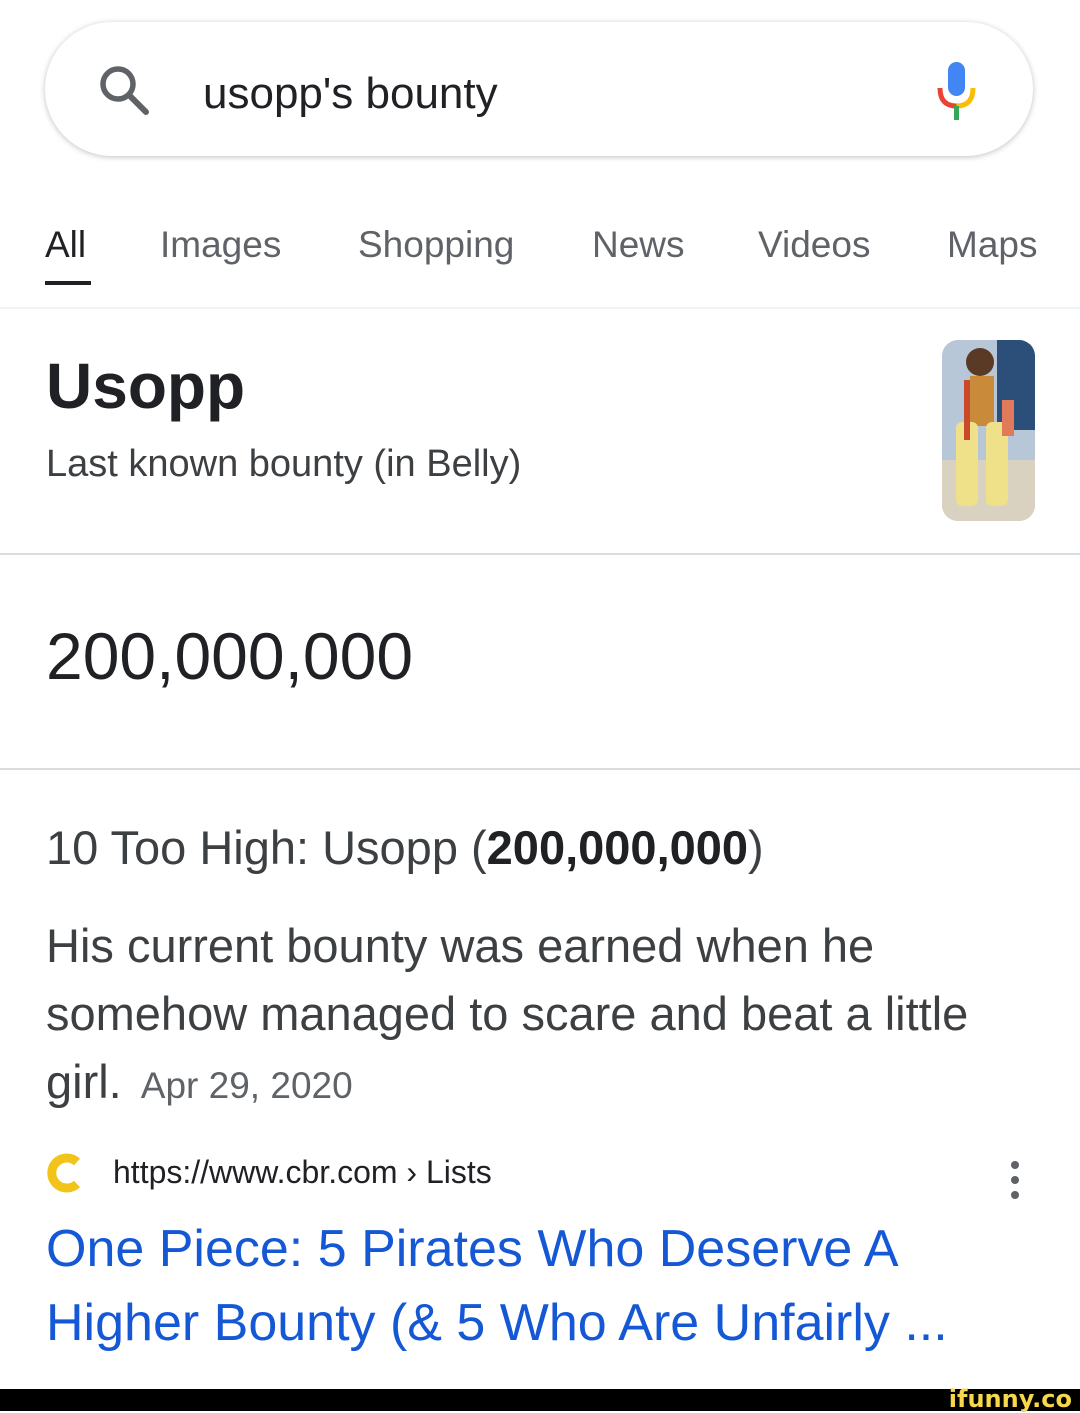  Describe the element at coordinates (988, 430) in the screenshot. I see `character-thumbnail` at that location.